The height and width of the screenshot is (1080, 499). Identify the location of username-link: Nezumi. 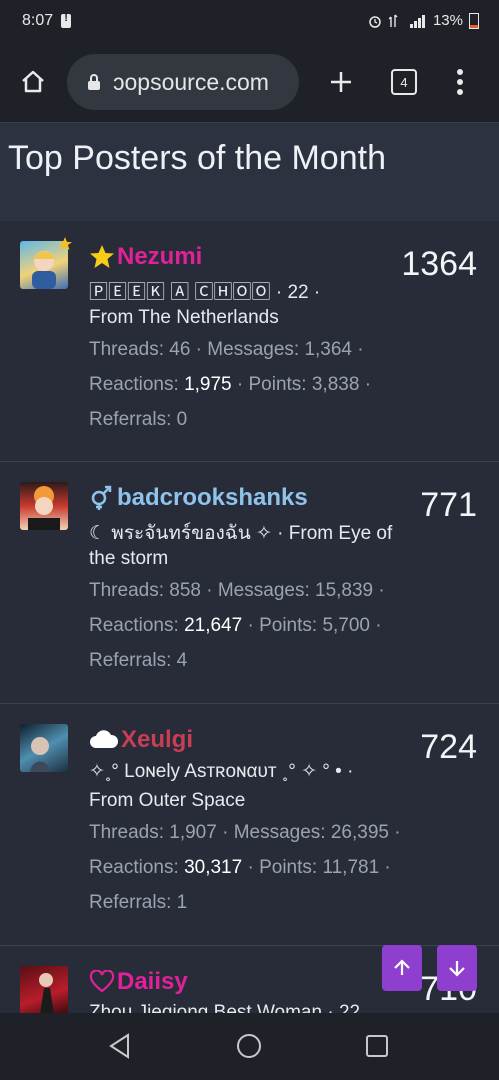
(145, 257).